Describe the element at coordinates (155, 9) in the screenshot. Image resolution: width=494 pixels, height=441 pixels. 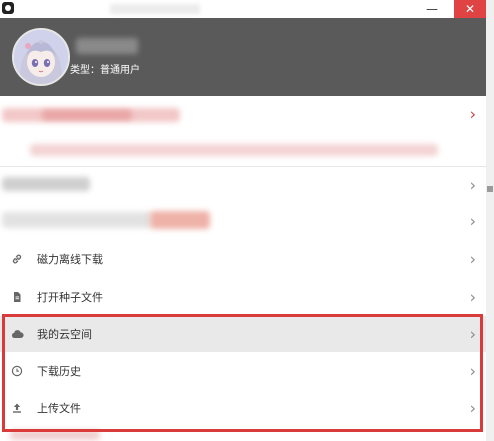
I see `blurred-title` at that location.